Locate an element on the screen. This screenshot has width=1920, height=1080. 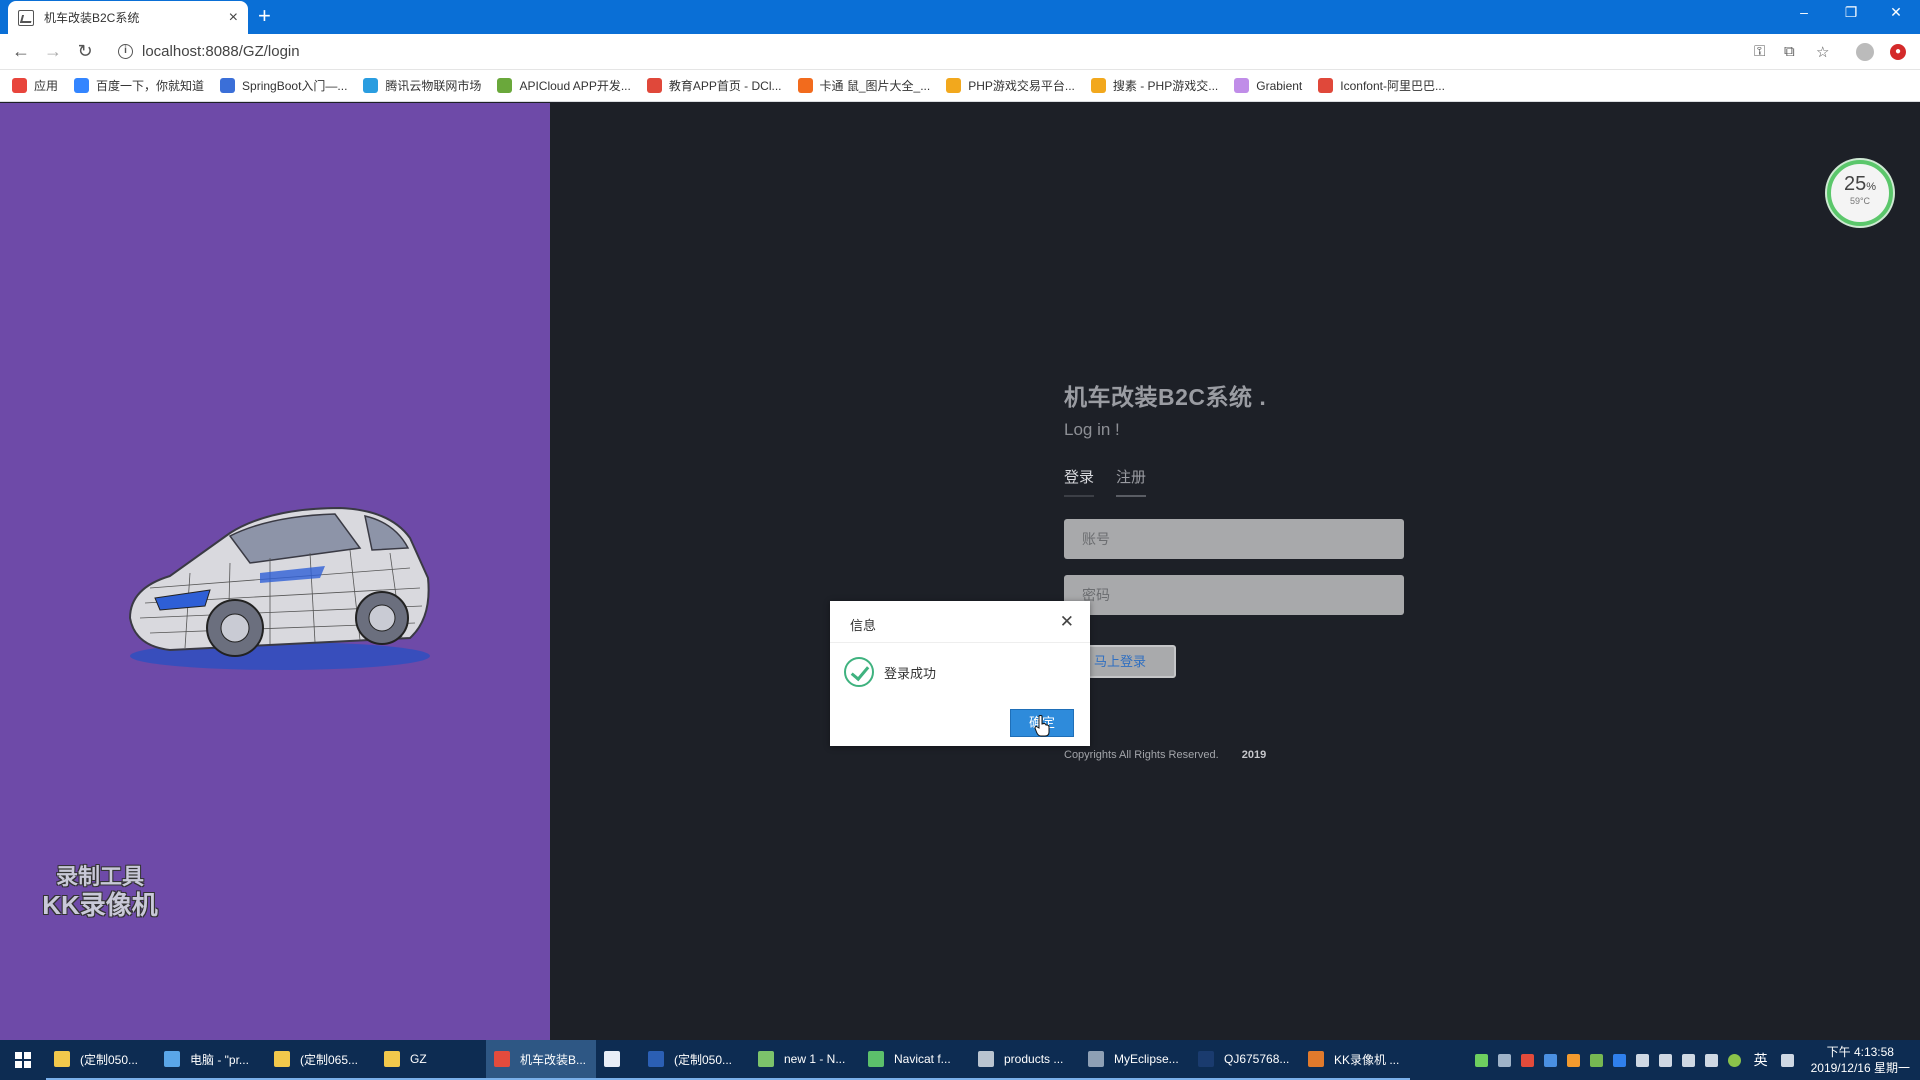
bookmark-item: 腾讯云物联网市场 is located at coordinates (422, 85).